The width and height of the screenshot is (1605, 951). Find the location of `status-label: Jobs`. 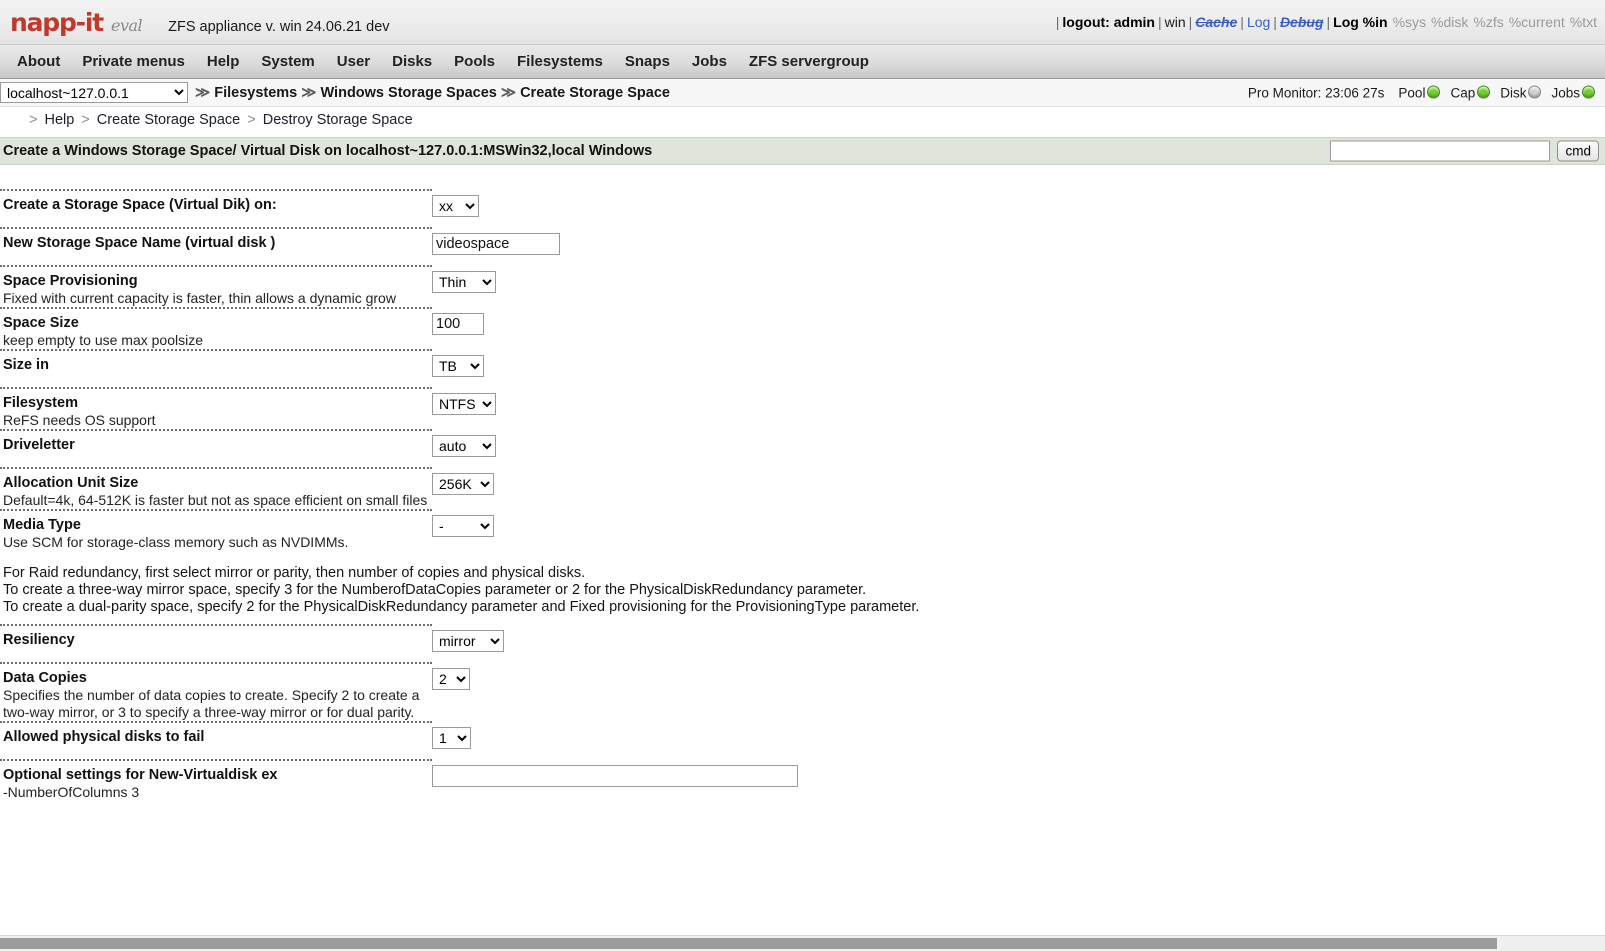

status-label: Jobs is located at coordinates (1565, 92).